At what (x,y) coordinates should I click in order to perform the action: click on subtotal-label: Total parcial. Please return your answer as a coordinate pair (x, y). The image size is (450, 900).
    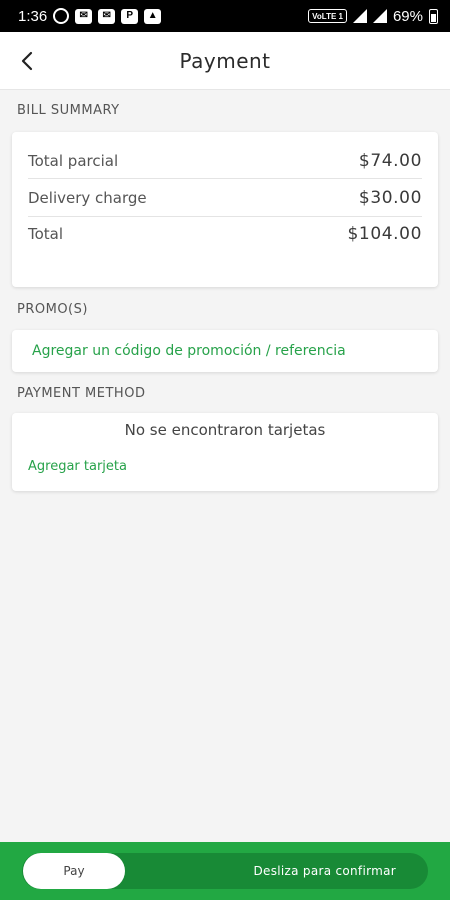
    Looking at the image, I should click on (73, 161).